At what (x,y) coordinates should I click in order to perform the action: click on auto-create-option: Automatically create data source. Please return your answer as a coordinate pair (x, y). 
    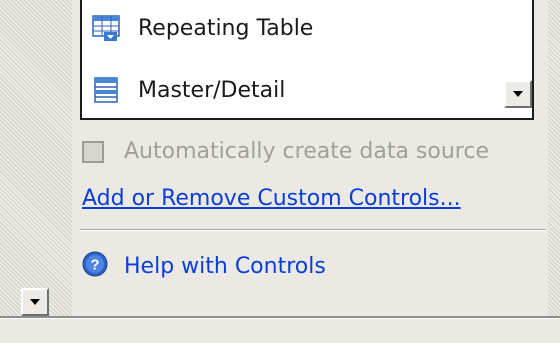
    Looking at the image, I should click on (285, 151).